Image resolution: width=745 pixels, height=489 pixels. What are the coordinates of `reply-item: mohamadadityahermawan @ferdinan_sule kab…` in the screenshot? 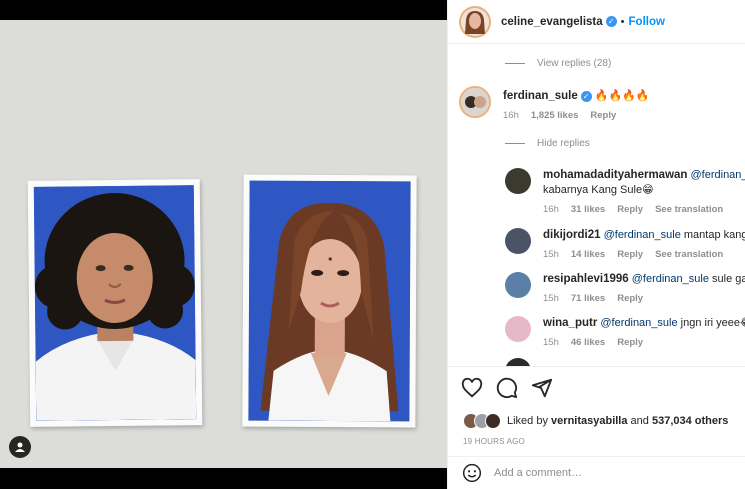 It's located at (596, 191).